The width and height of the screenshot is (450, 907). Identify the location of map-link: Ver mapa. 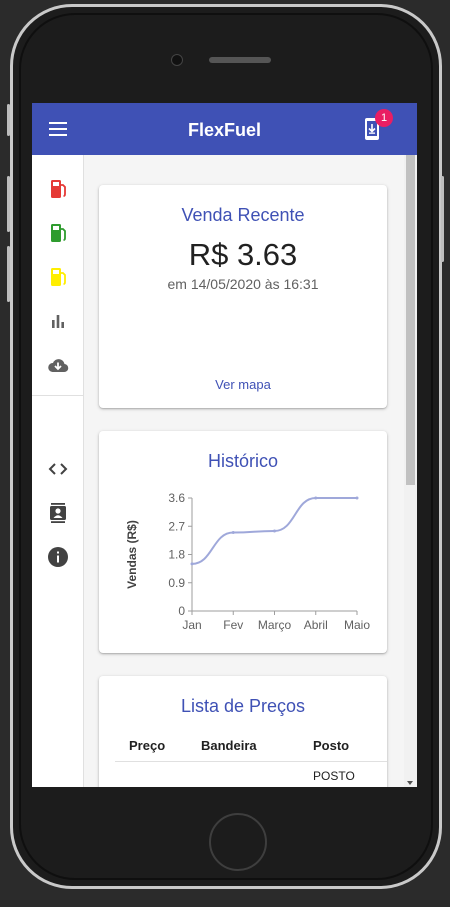
(243, 384).